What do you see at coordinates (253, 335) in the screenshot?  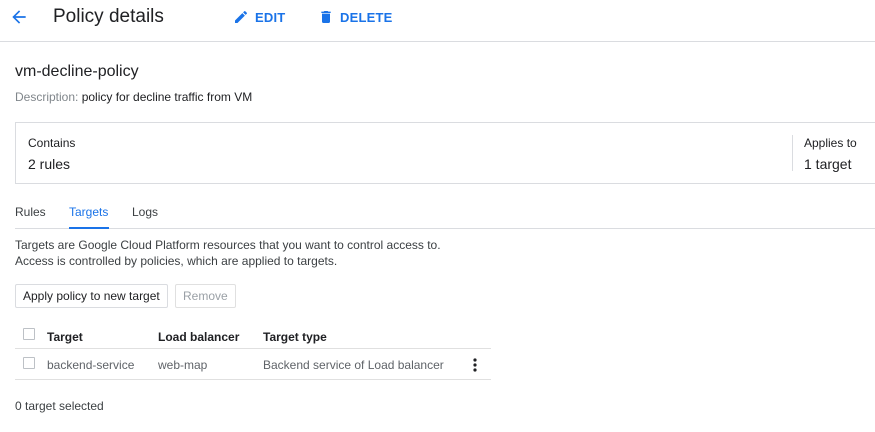 I see `table-header: Target Load balancer Target type` at bounding box center [253, 335].